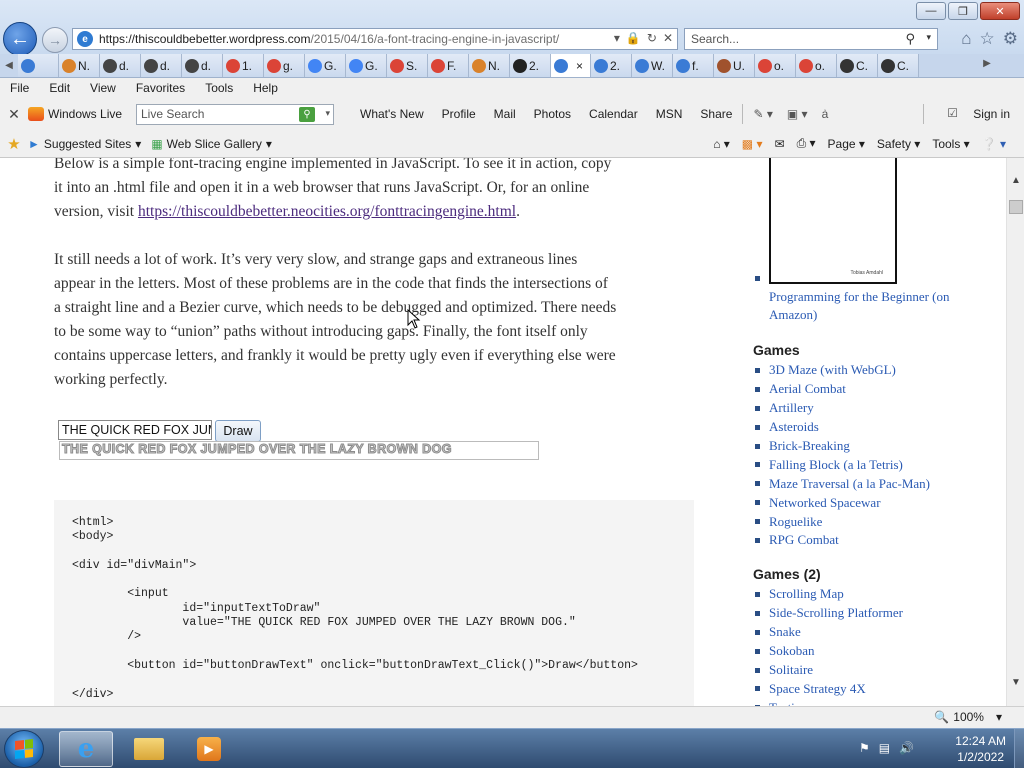  Describe the element at coordinates (505, 114) in the screenshot. I see `live-link-mail: Mail` at that location.